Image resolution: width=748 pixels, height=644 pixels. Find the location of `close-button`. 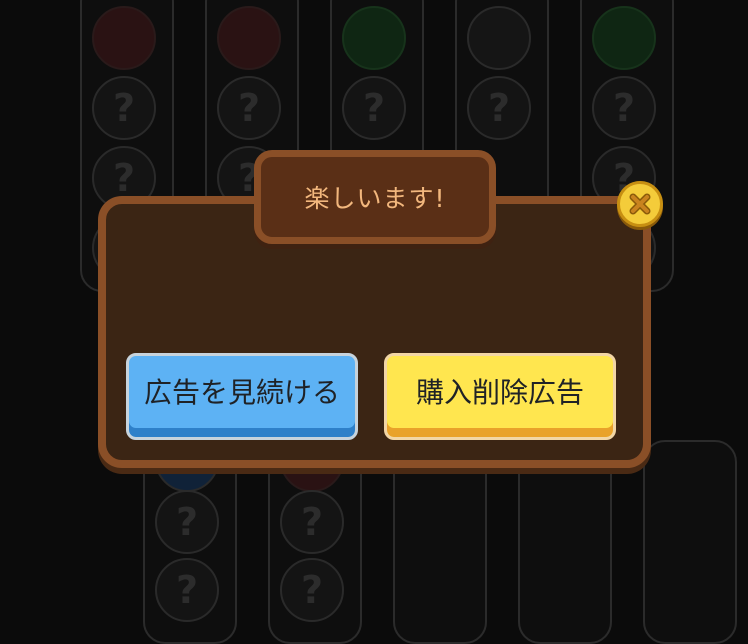

close-button is located at coordinates (640, 204).